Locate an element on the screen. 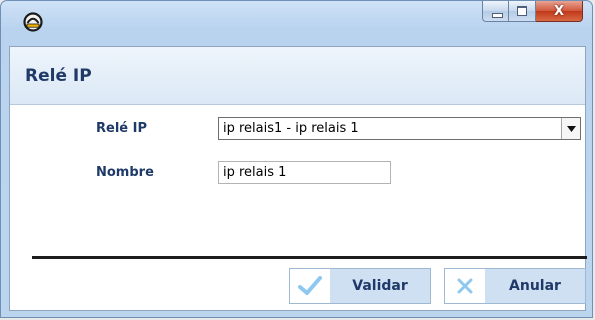 The image size is (595, 320). close-button: X is located at coordinates (559, 11).